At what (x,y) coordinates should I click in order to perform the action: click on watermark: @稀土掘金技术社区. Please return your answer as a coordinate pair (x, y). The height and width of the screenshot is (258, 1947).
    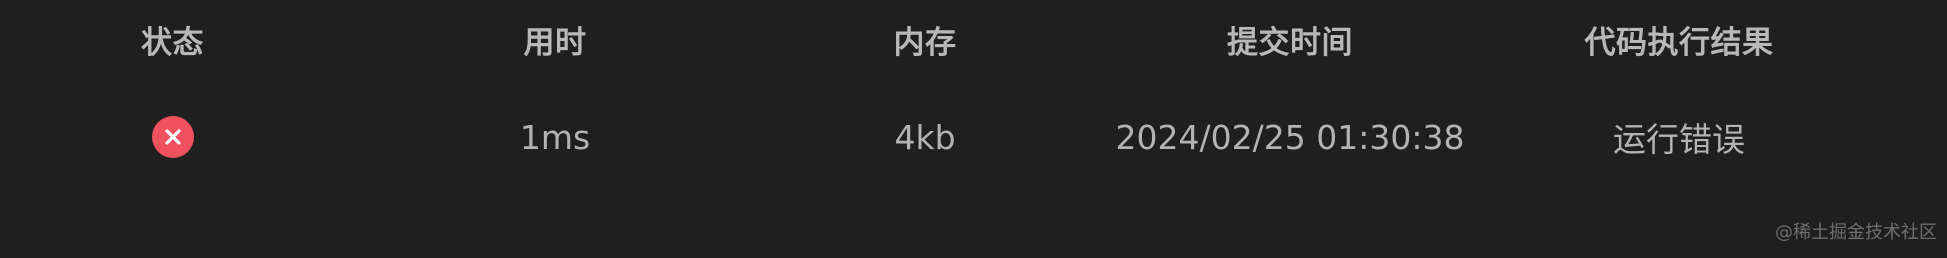
    Looking at the image, I should click on (1856, 232).